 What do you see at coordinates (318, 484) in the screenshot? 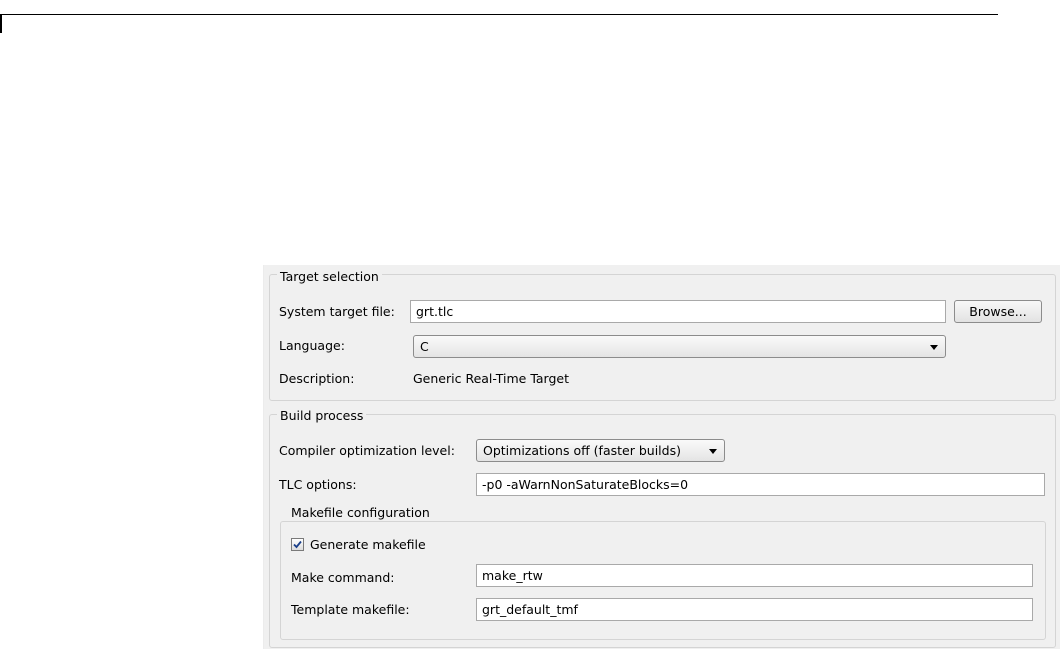
I see `tlc-options-label: TLC options:` at bounding box center [318, 484].